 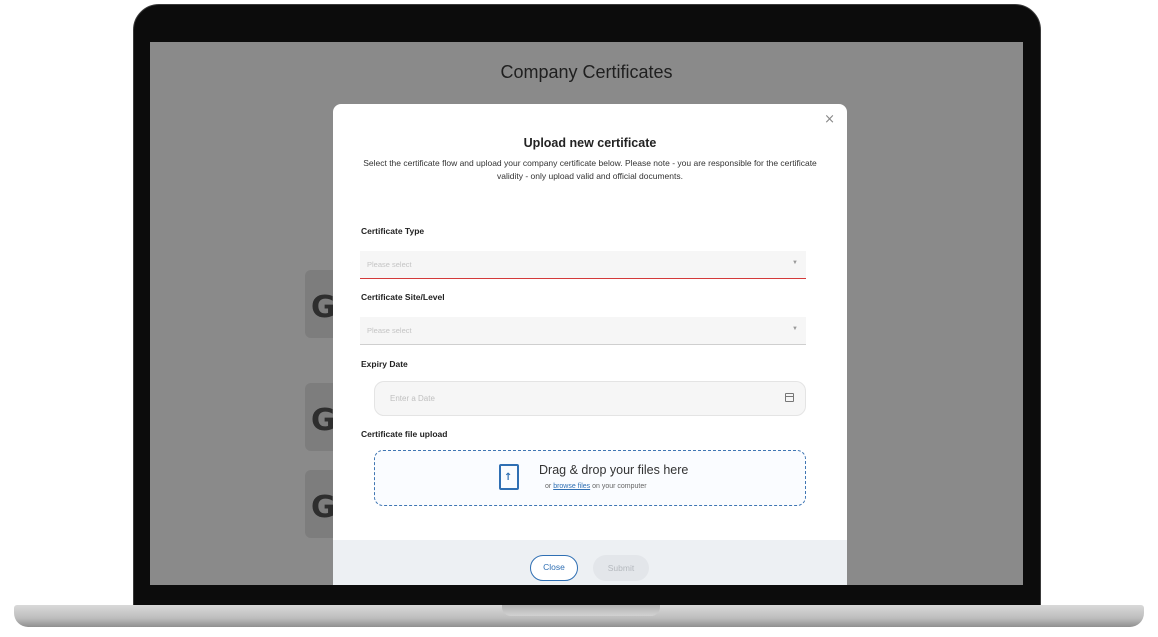 I want to click on expiry-date-placeholder: Enter a Date, so click(x=412, y=398).